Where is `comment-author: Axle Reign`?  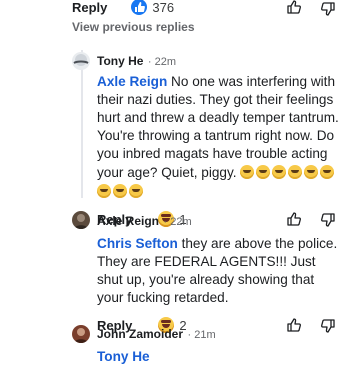
comment-author: Axle Reign is located at coordinates (128, 221).